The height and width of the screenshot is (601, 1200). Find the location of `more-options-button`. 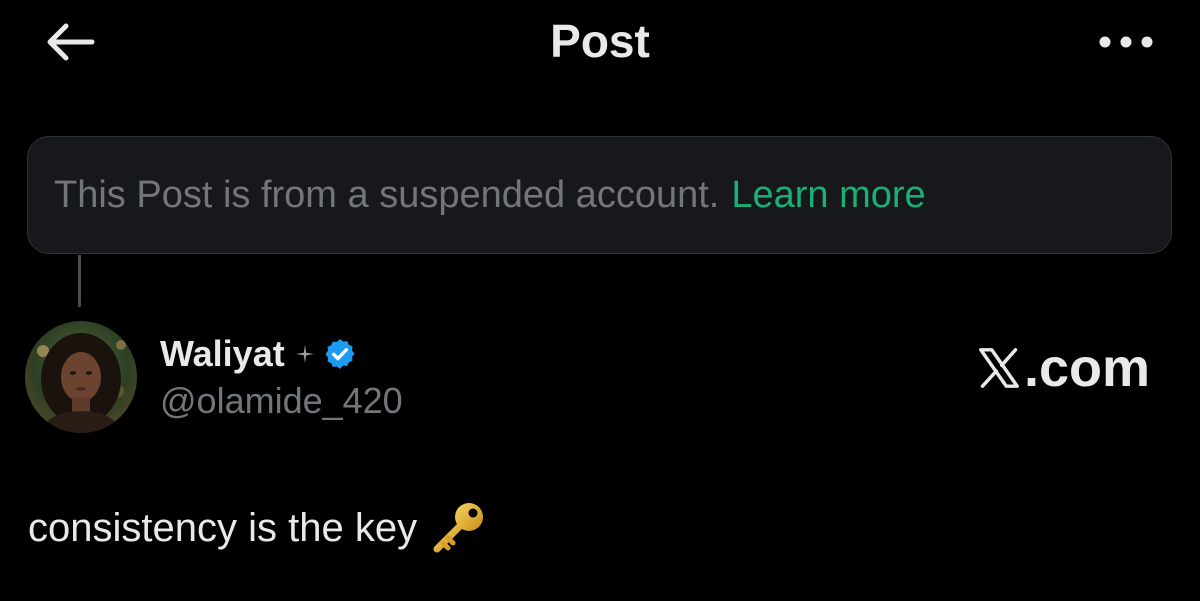

more-options-button is located at coordinates (1126, 42).